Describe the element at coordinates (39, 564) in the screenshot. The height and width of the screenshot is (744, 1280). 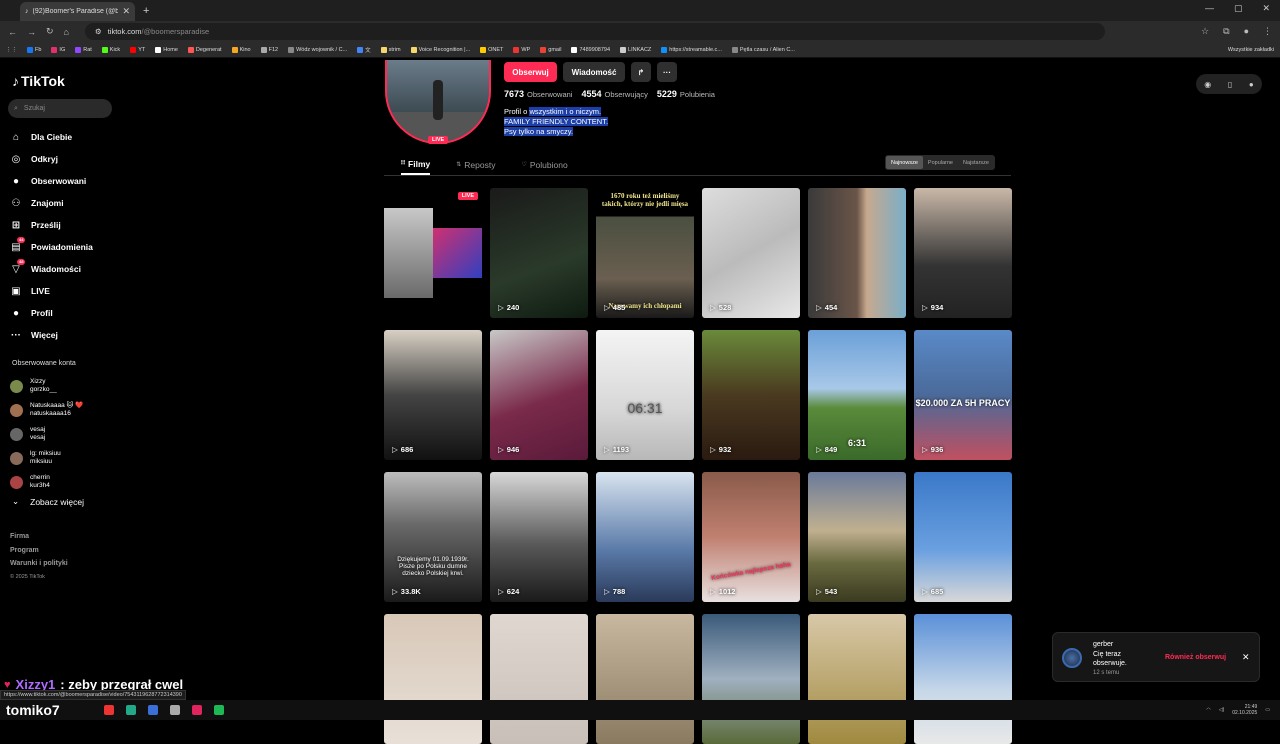
I see `footer-link-terms: Warunki i polityki` at that location.